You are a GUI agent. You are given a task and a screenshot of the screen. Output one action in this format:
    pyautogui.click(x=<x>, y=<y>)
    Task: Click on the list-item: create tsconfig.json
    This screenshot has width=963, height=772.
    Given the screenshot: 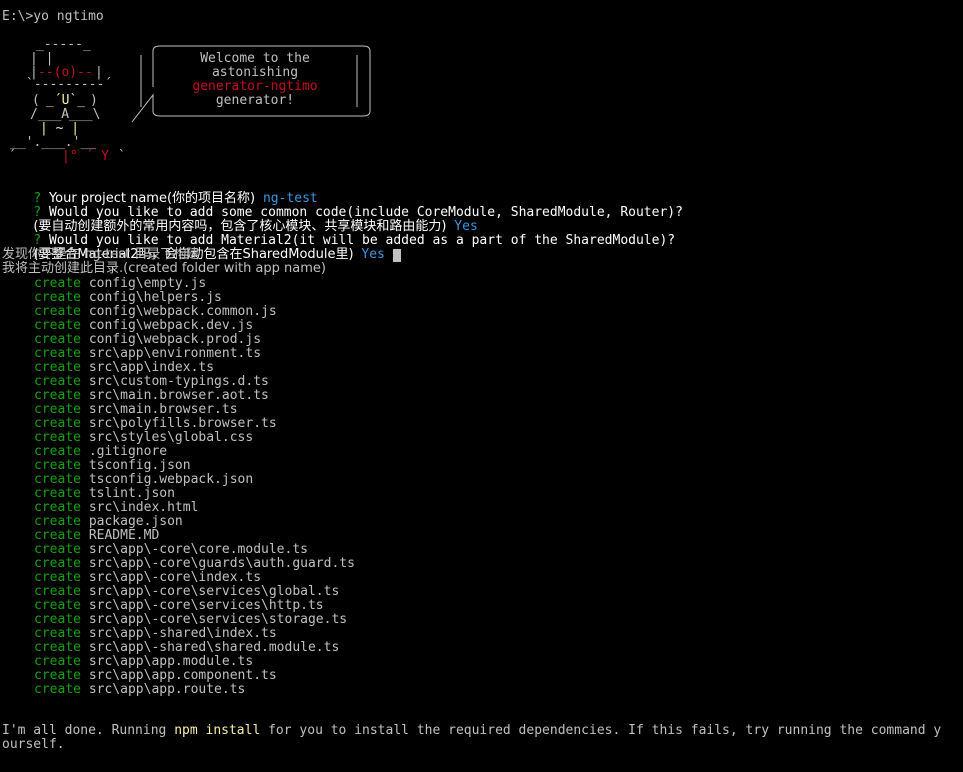 What is the action you would take?
    pyautogui.click(x=177, y=466)
    